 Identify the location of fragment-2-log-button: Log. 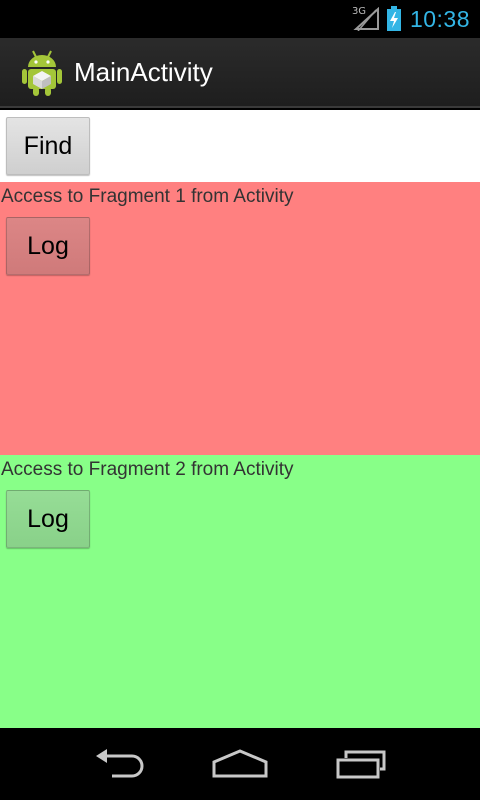
(48, 519).